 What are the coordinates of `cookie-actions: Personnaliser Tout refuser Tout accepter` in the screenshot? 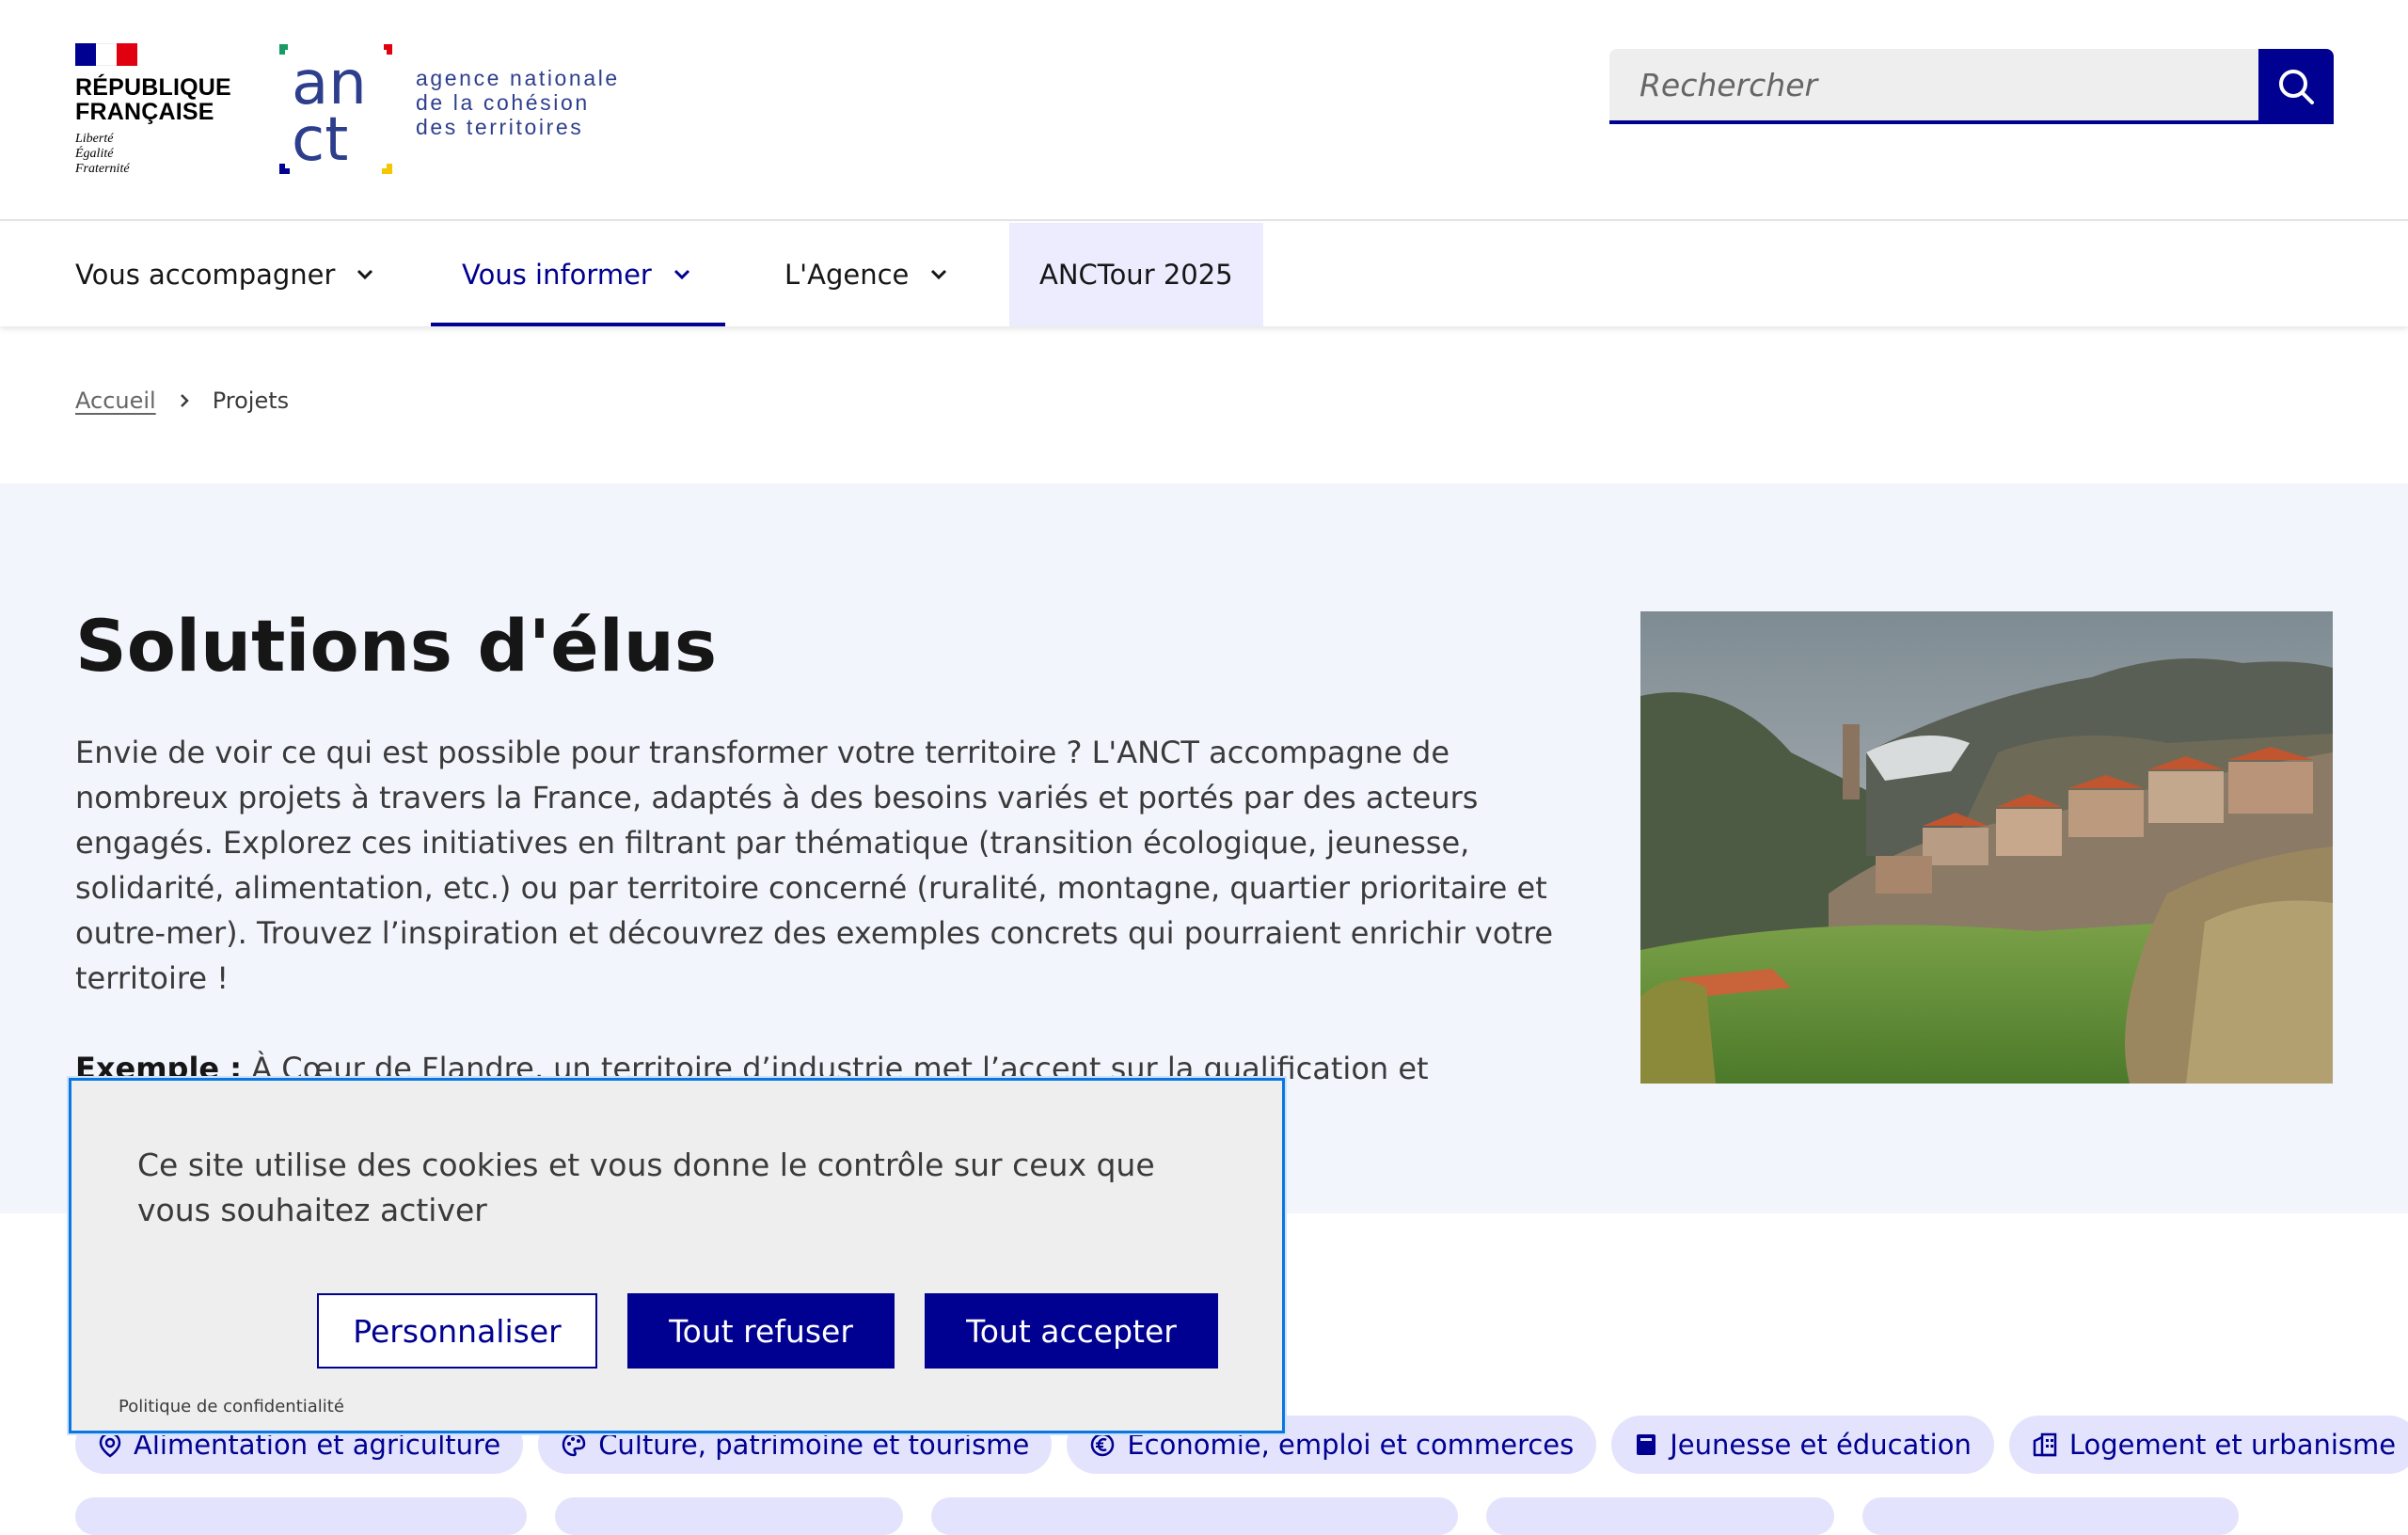 It's located at (767, 1331).